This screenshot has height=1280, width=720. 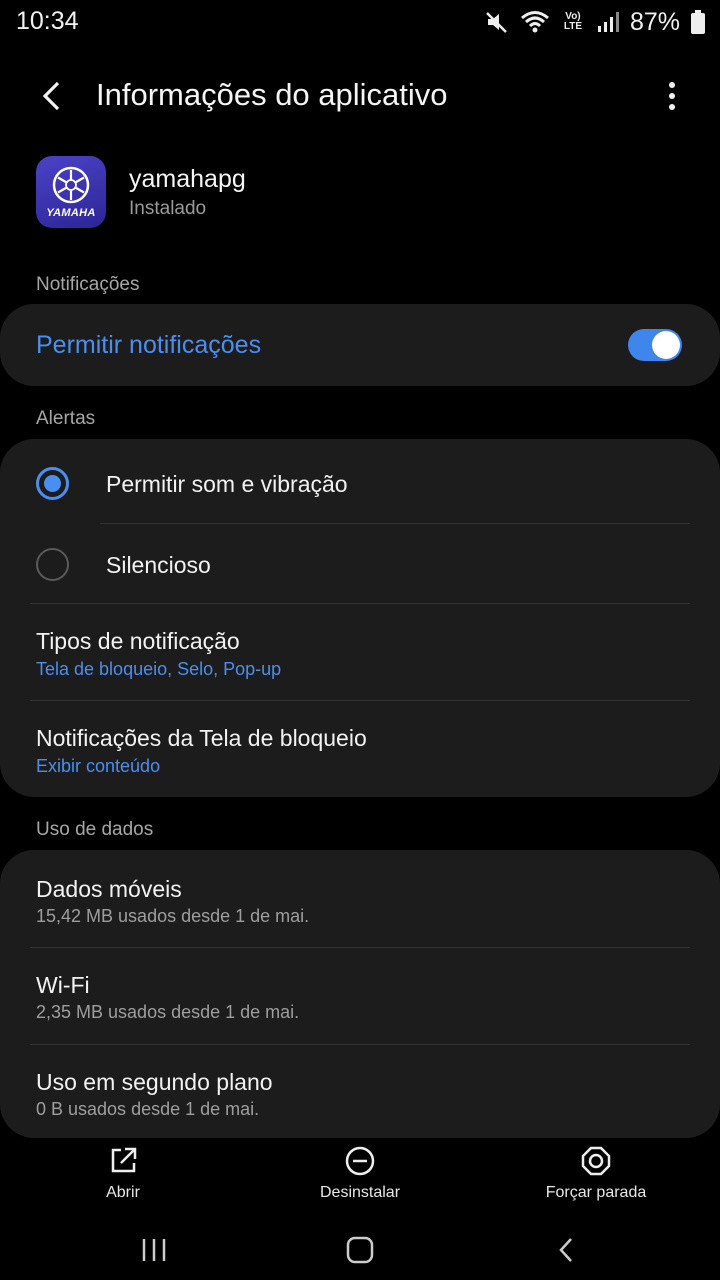 I want to click on wifi-data-item: Wi-Fi 2,35 MB usados desde 1 de mai., so click(x=360, y=996).